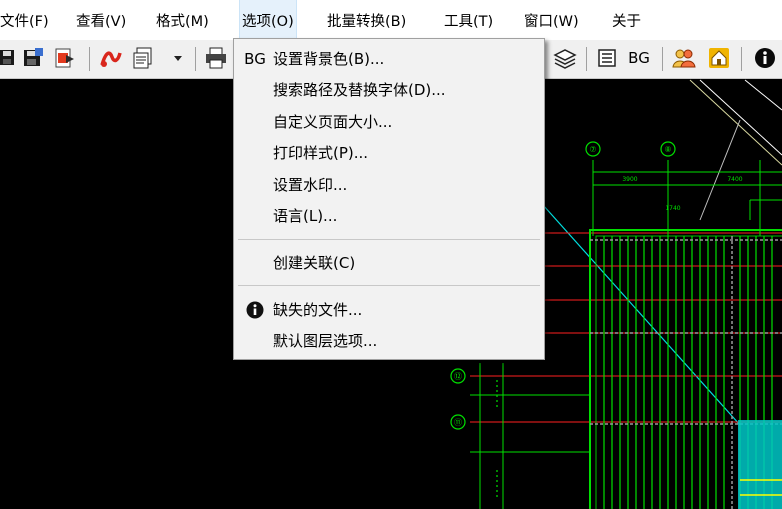 The height and width of the screenshot is (509, 782). What do you see at coordinates (672, 208) in the screenshot?
I see `dimension-label: 1740` at bounding box center [672, 208].